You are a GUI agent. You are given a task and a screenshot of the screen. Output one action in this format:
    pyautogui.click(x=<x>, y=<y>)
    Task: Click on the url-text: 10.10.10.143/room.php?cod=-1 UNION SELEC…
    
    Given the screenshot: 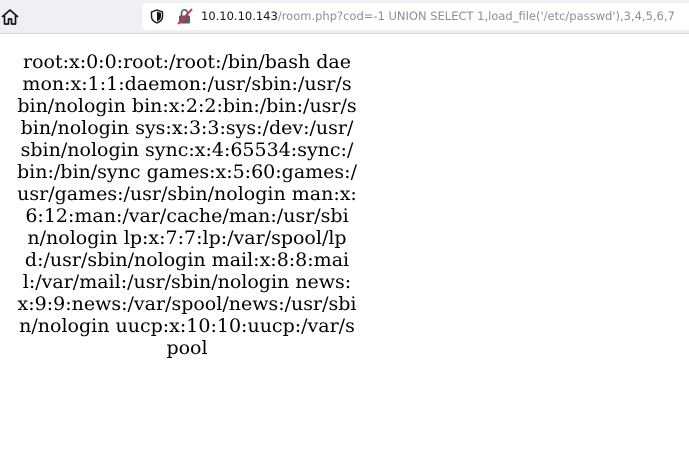 What is the action you would take?
    pyautogui.click(x=438, y=16)
    